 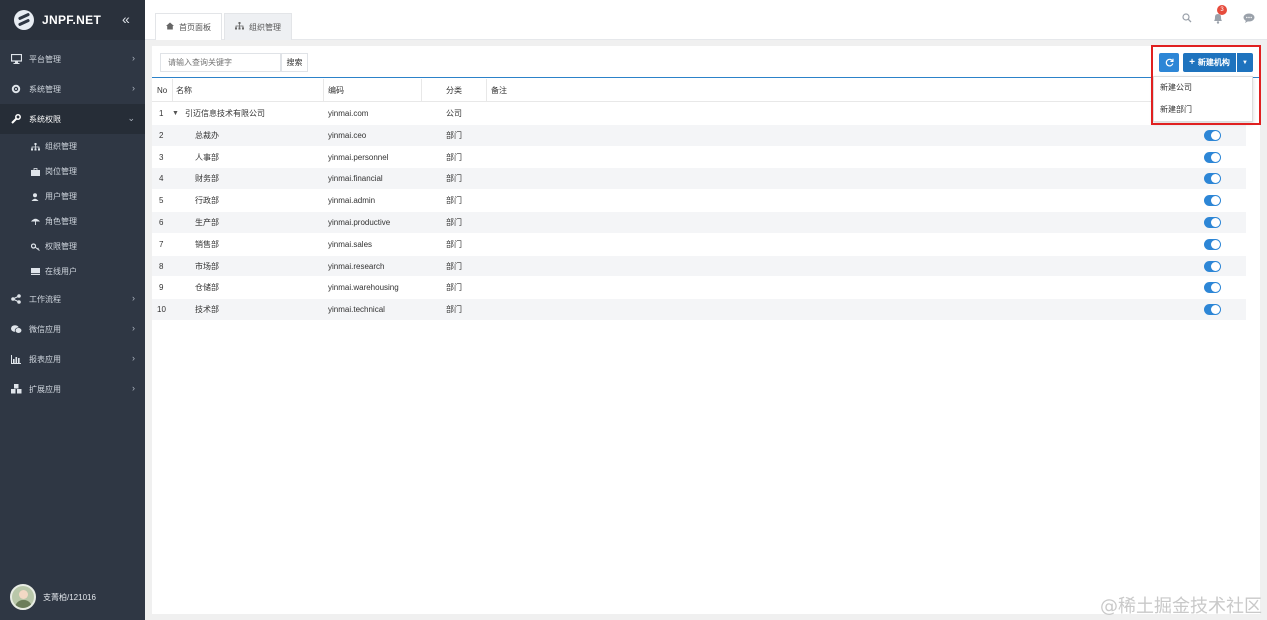 What do you see at coordinates (161, 179) in the screenshot?
I see `cell-no: 4` at bounding box center [161, 179].